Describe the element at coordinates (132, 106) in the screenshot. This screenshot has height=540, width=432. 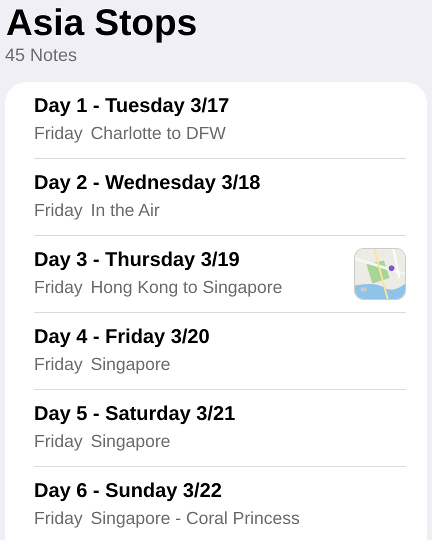
I see `note-title: Day 1 - Tuesday 3/17` at that location.